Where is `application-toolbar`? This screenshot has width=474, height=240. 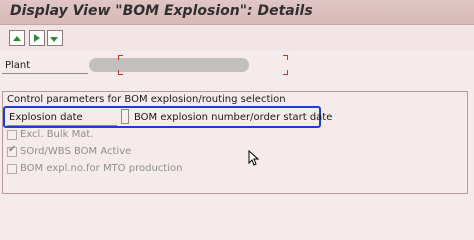
application-toolbar is located at coordinates (237, 38).